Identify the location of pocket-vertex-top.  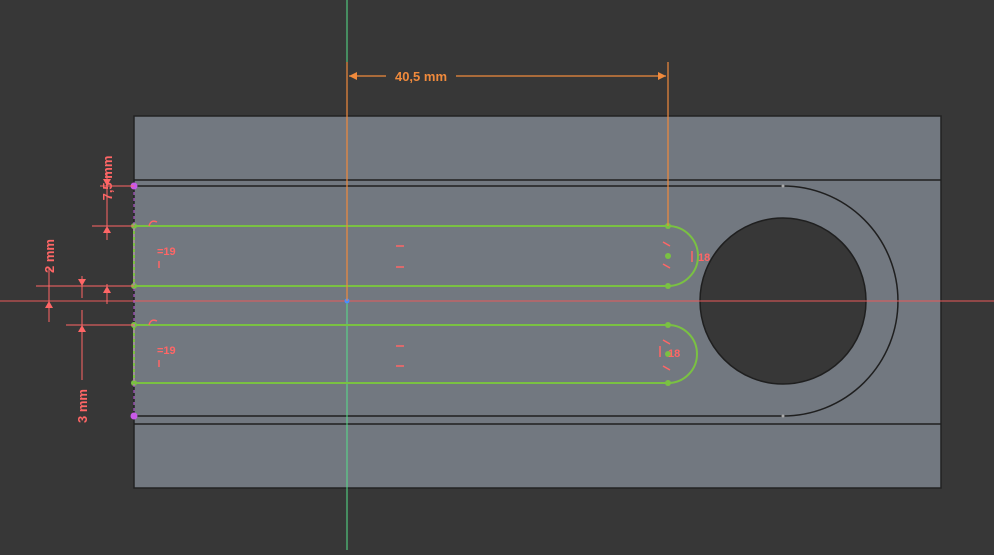
(783, 186).